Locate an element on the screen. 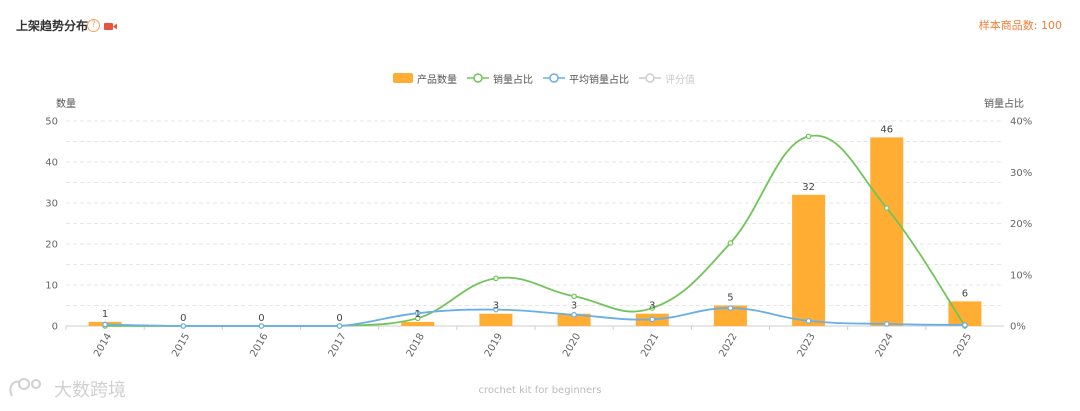 The width and height of the screenshot is (1080, 411). brand-logo-icon is located at coordinates (25, 387).